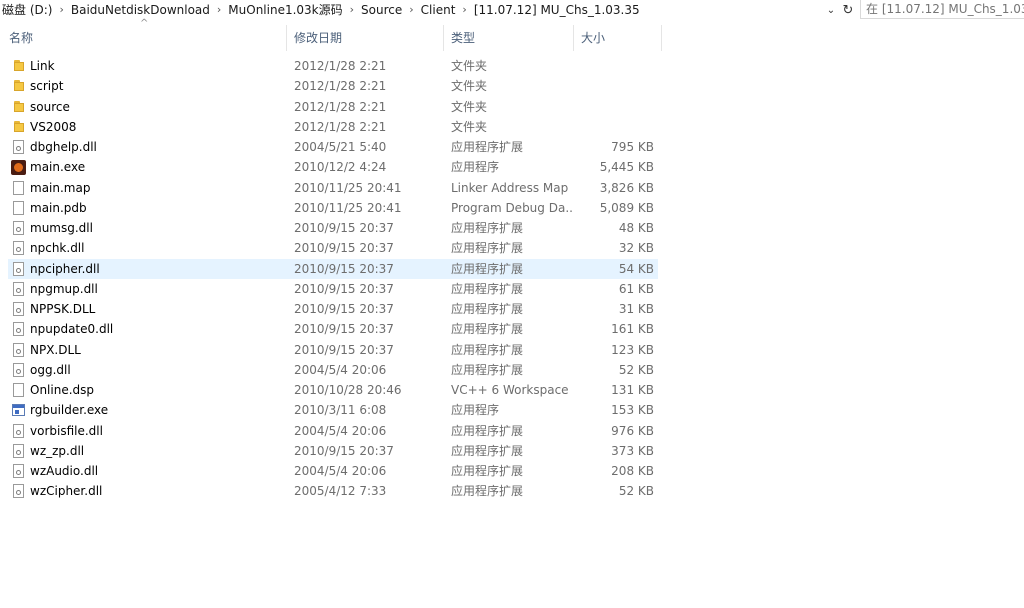  Describe the element at coordinates (626, 167) in the screenshot. I see `file-size: 5,445 KB` at that location.